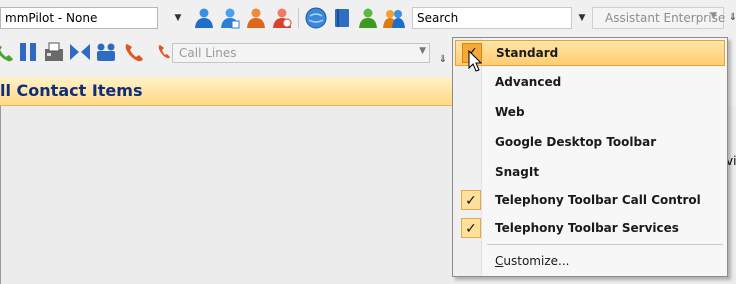 This screenshot has width=736, height=284. Describe the element at coordinates (590, 113) in the screenshot. I see `menu-item-web: Web` at that location.